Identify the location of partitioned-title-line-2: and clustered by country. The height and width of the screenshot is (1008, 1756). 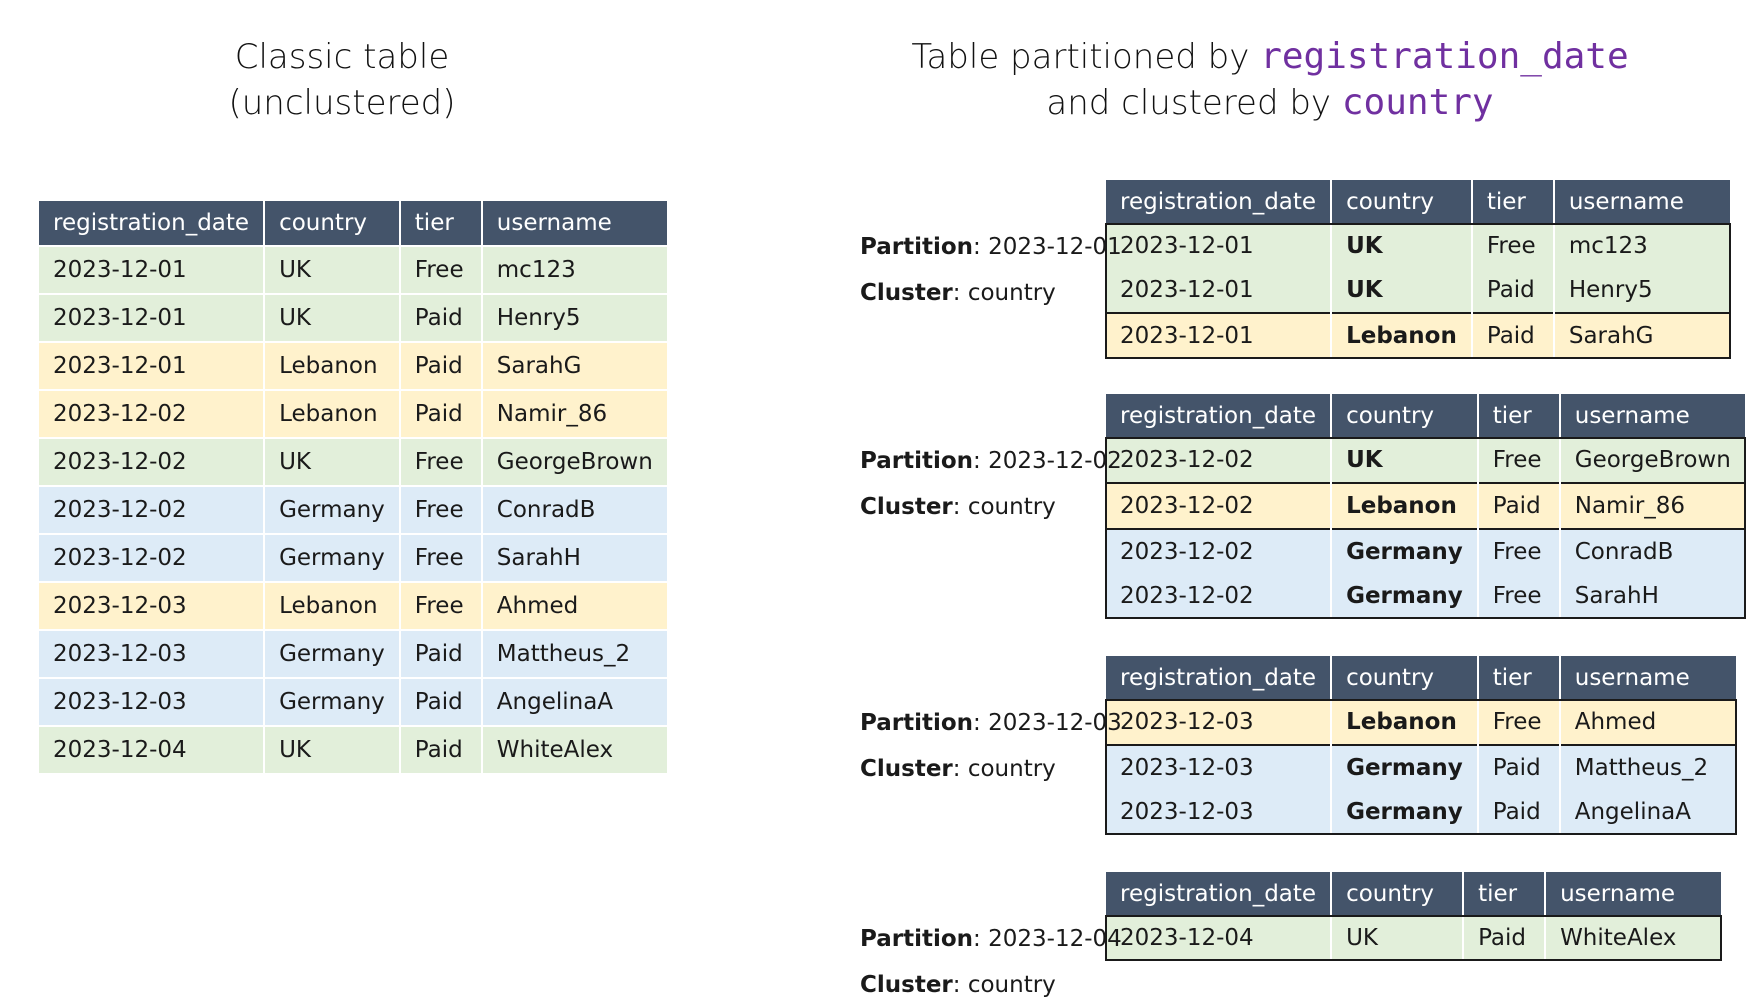
(1270, 103).